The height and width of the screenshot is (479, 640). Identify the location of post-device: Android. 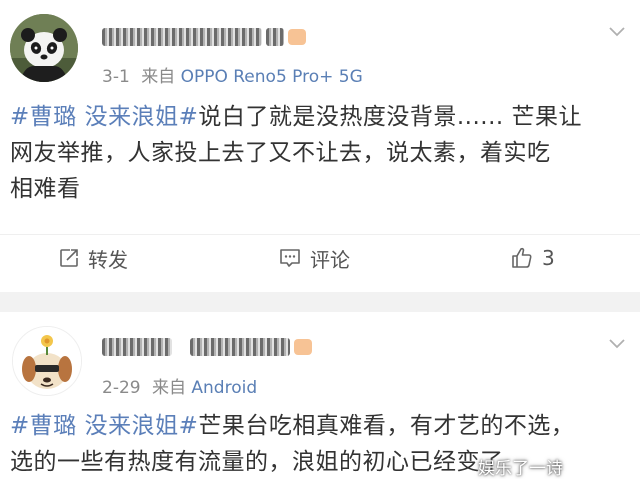
(224, 388).